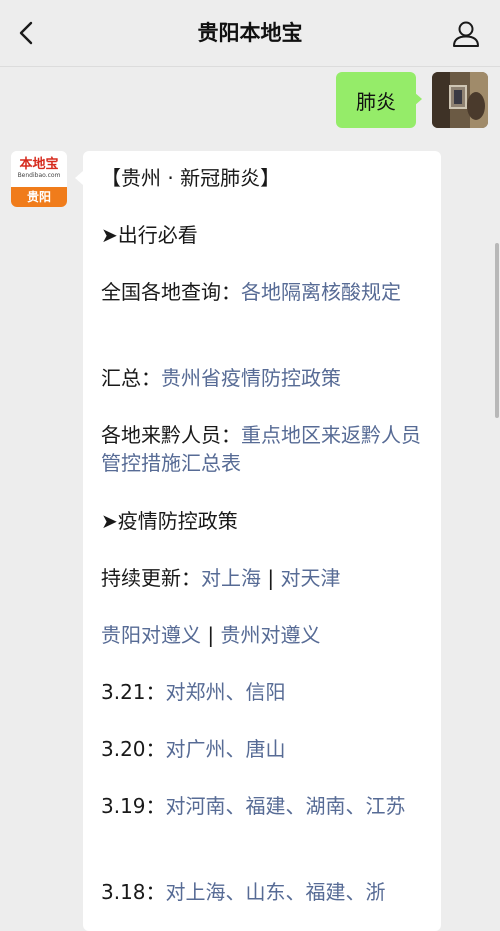 The width and height of the screenshot is (500, 931). I want to click on logo-text: 本地宝, so click(39, 164).